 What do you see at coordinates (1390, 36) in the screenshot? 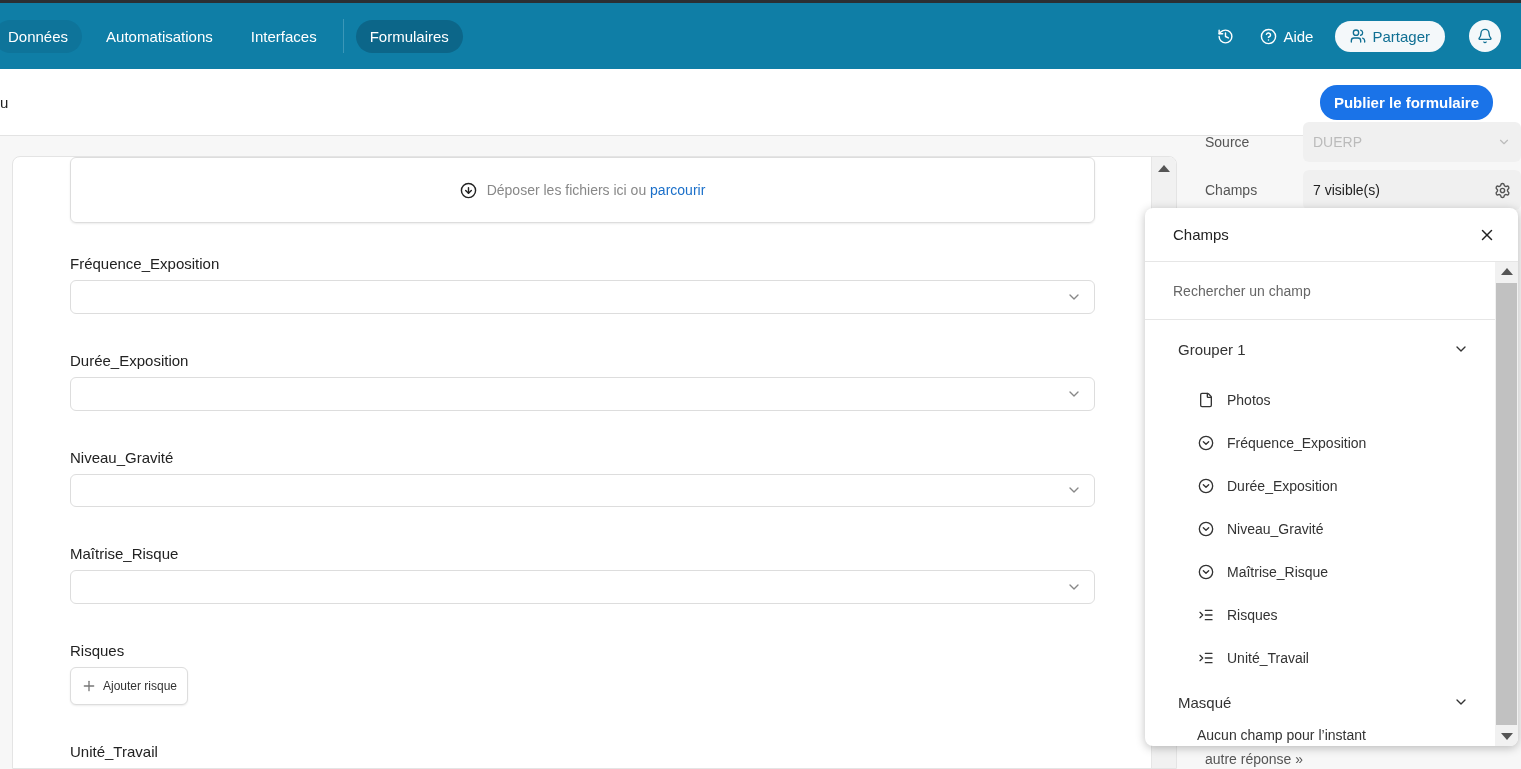
I see `share-button: Partager` at bounding box center [1390, 36].